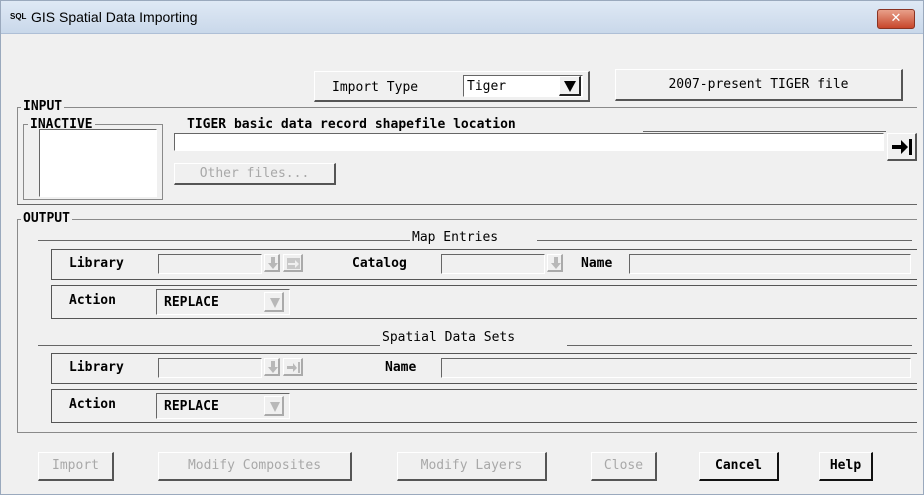 This screenshot has height=495, width=924. I want to click on map-catalog-input, so click(493, 264).